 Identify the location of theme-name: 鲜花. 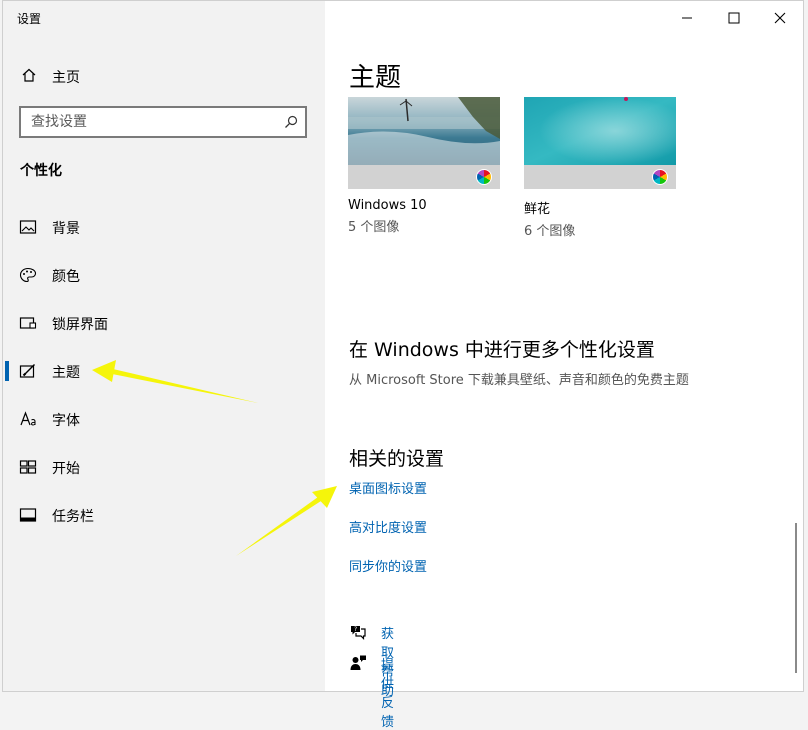
(537, 209).